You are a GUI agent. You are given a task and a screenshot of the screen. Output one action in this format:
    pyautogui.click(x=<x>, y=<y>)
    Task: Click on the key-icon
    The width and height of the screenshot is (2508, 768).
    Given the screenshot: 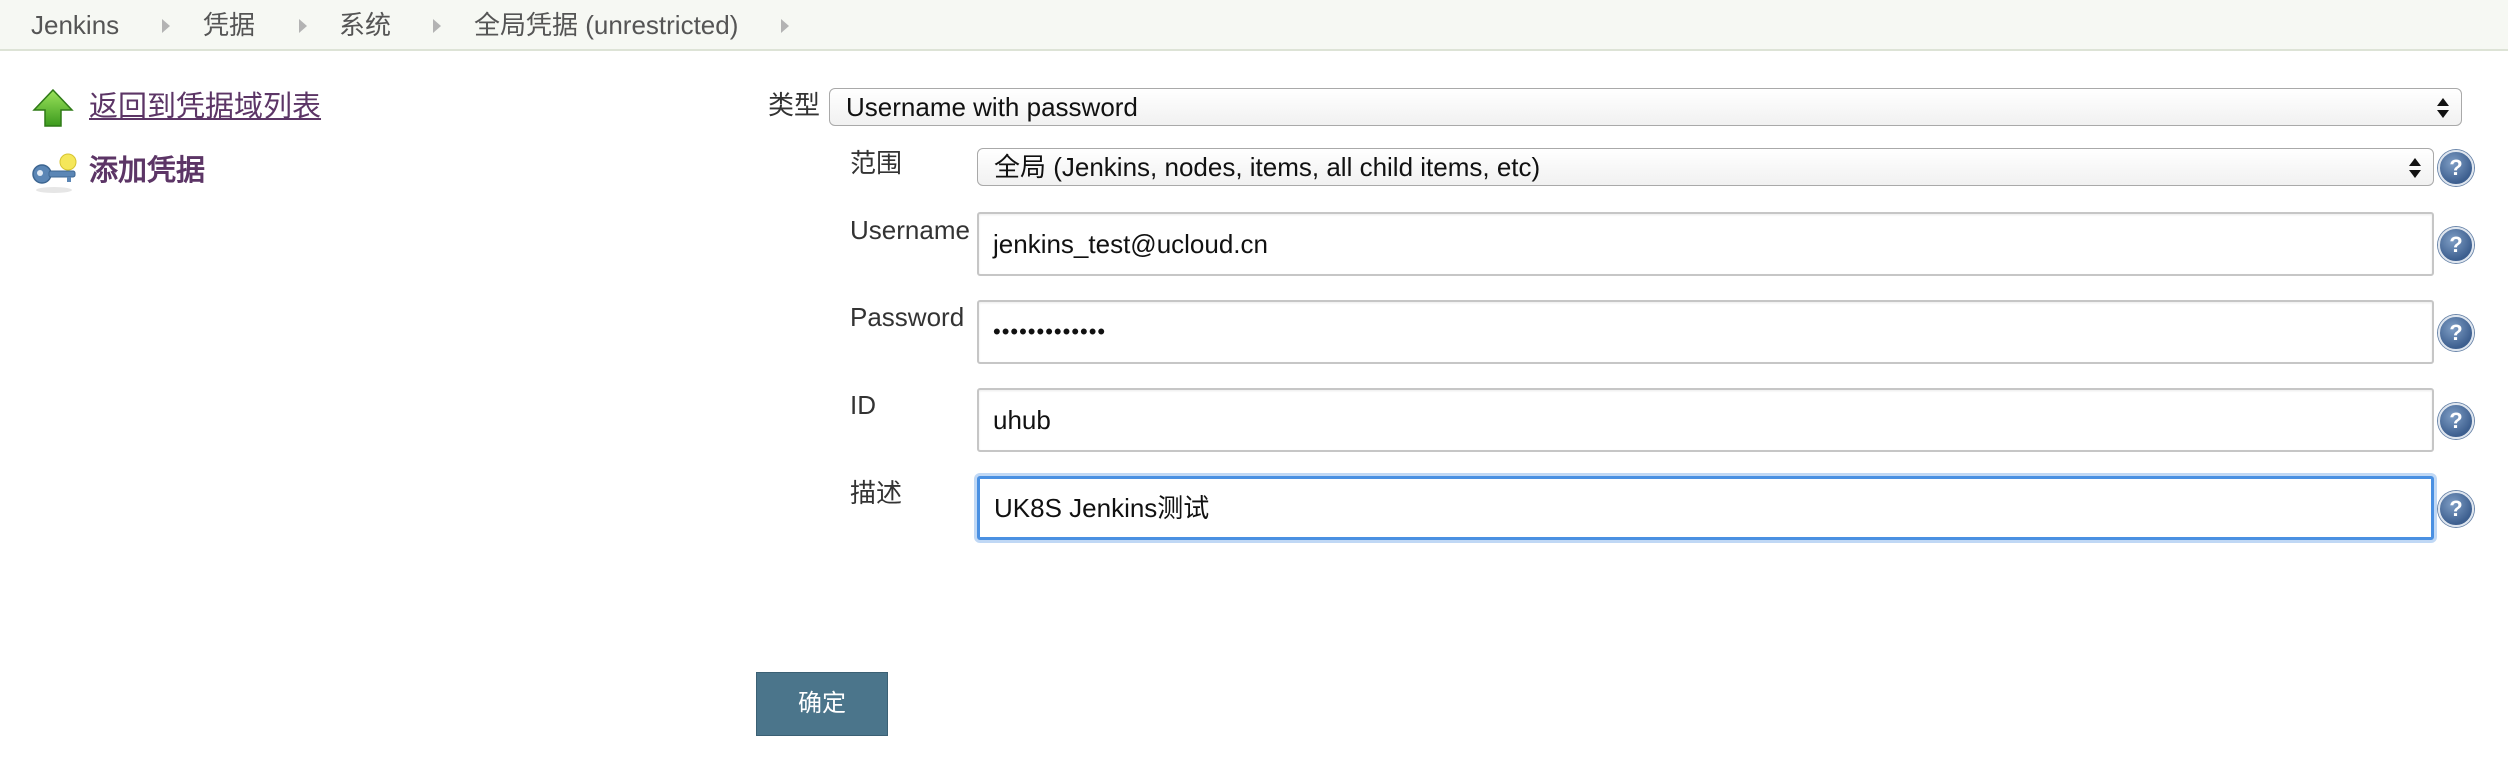 What is the action you would take?
    pyautogui.click(x=54, y=174)
    